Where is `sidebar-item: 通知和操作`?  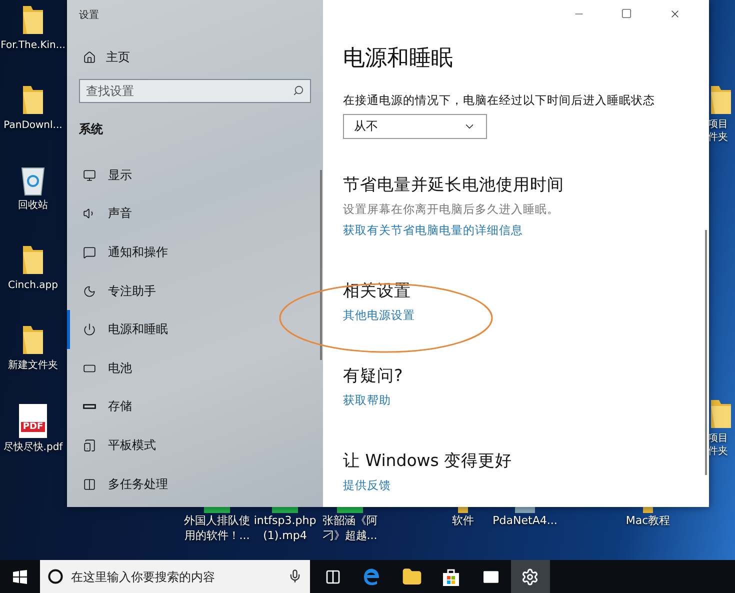
sidebar-item: 通知和操作 is located at coordinates (189, 252).